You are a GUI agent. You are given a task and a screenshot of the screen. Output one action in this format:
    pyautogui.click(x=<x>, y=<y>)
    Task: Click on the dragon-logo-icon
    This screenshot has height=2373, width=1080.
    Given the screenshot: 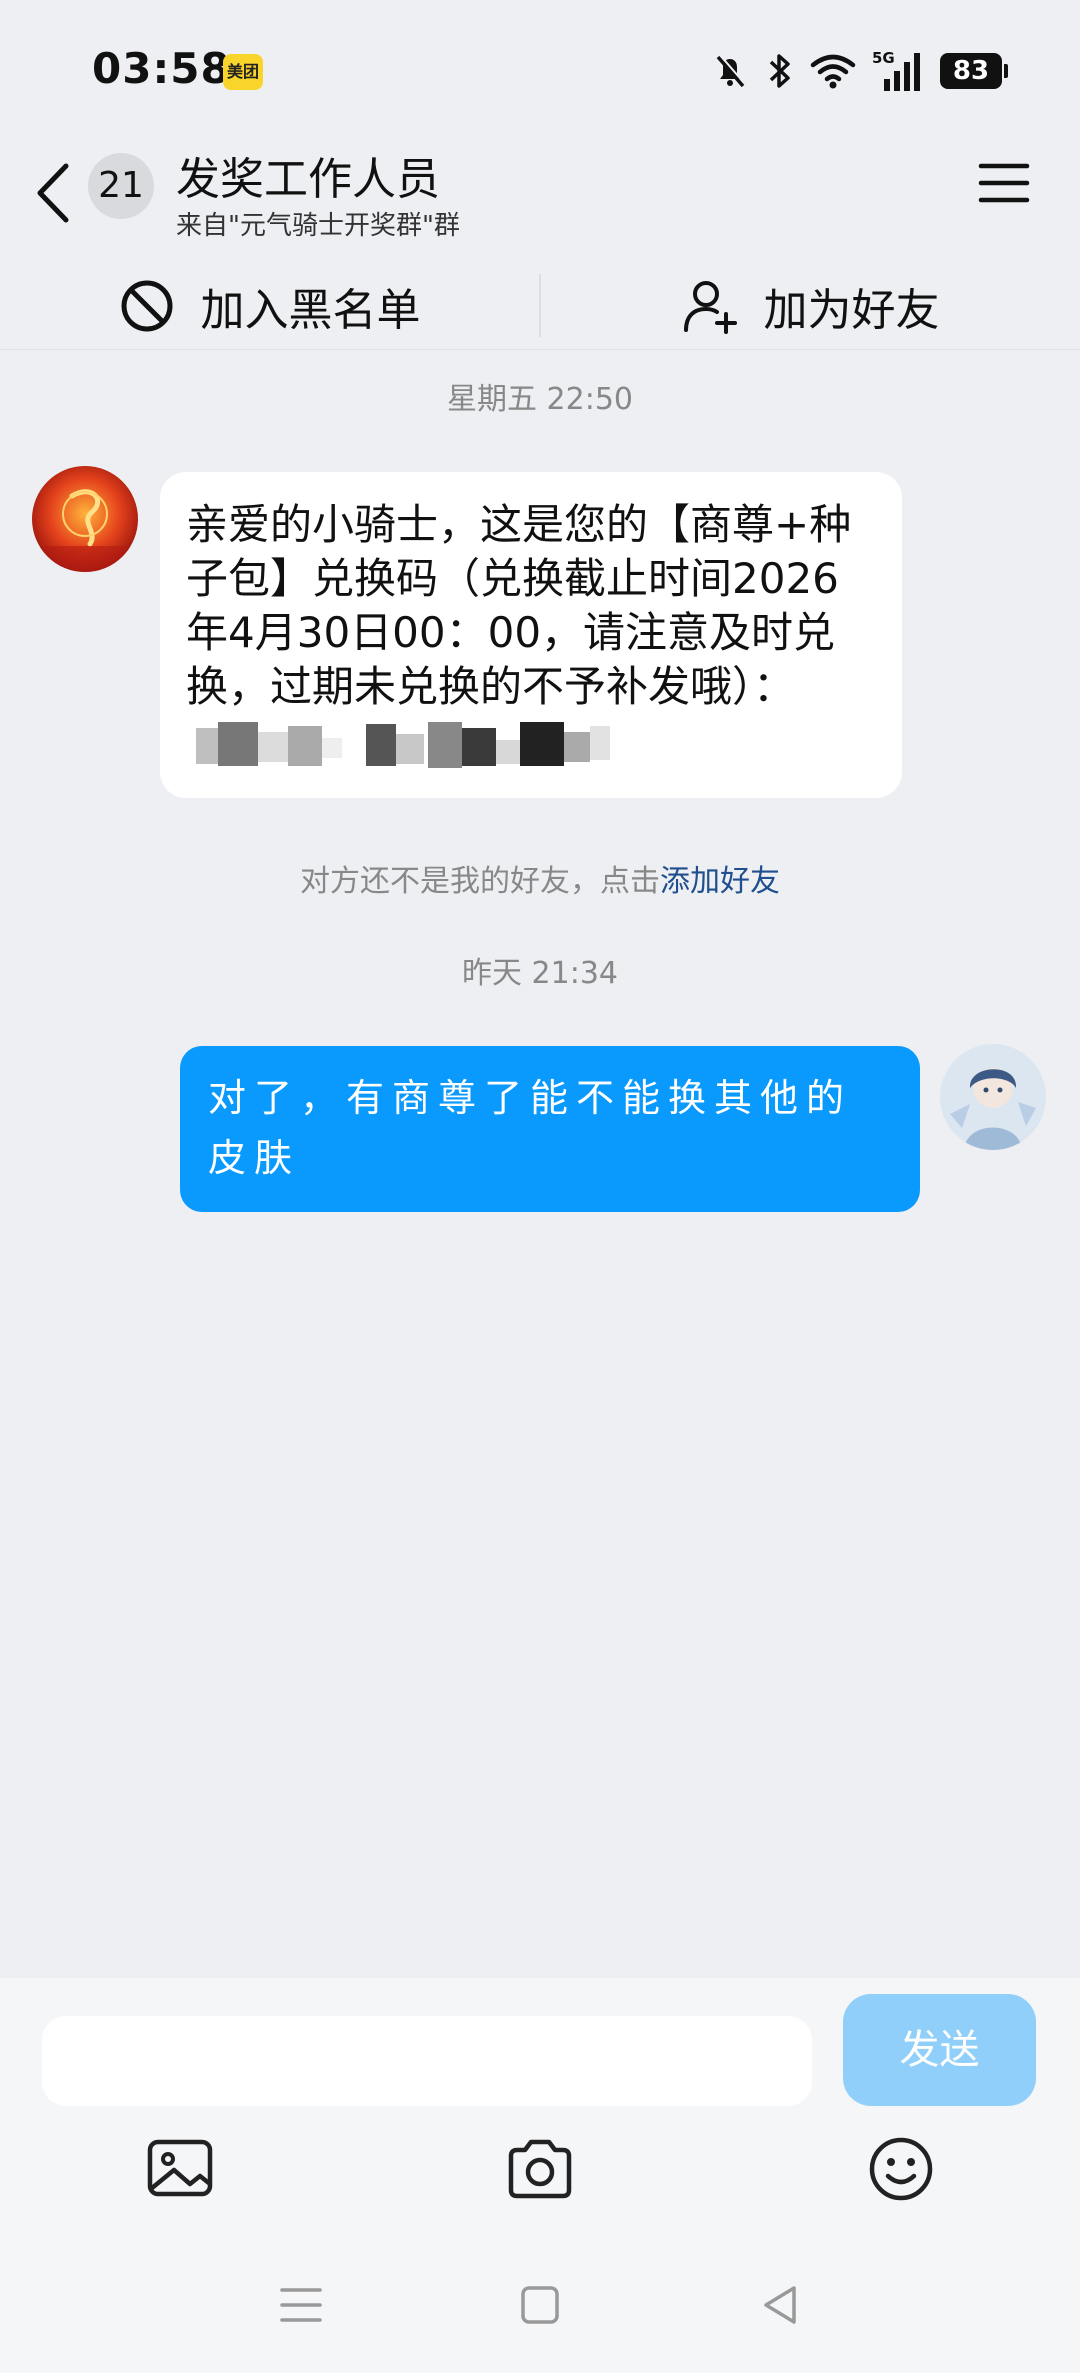 What is the action you would take?
    pyautogui.click(x=85, y=519)
    